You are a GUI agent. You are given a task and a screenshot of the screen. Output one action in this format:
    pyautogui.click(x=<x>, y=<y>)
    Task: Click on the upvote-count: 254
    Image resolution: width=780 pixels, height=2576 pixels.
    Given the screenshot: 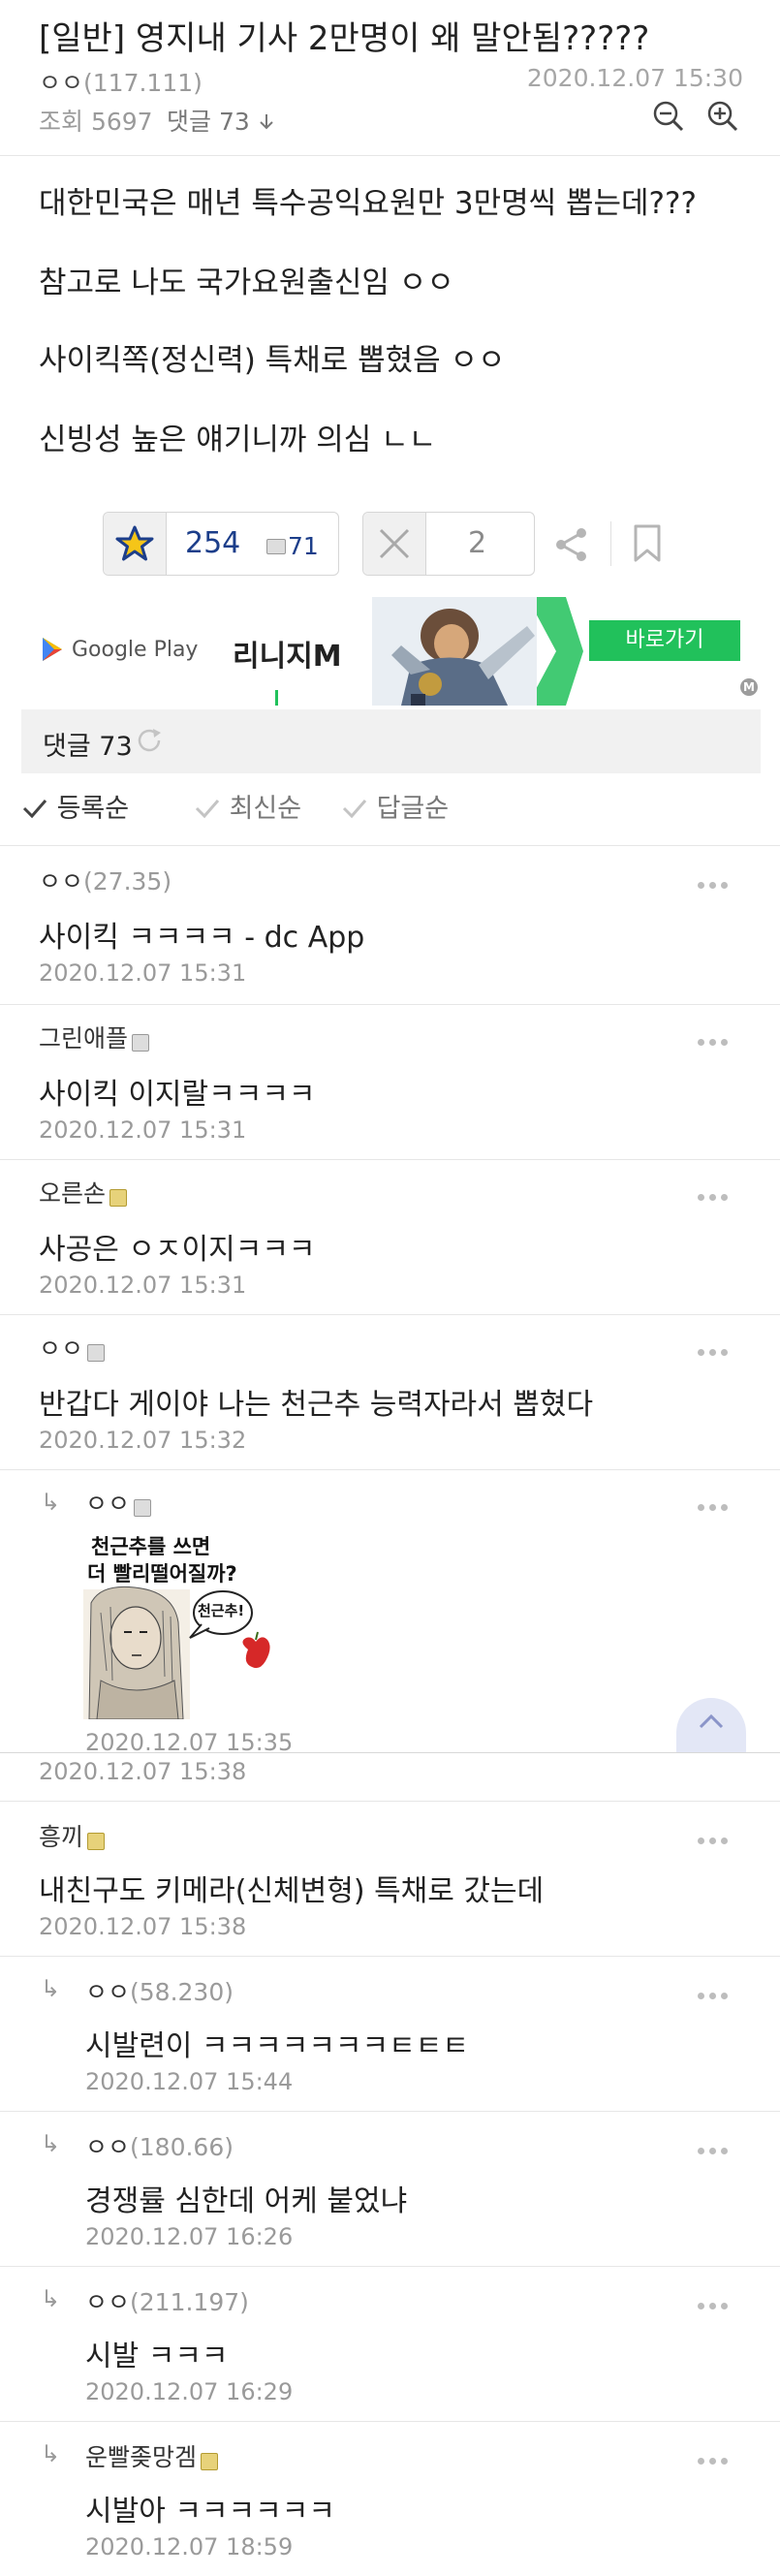 What is the action you would take?
    pyautogui.click(x=213, y=543)
    